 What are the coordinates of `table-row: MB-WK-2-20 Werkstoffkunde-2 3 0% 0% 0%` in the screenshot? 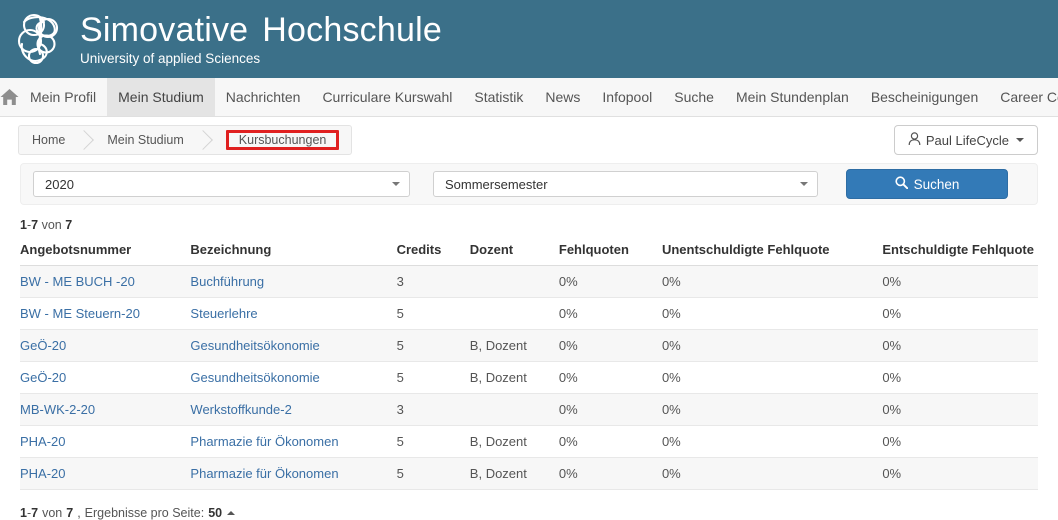 It's located at (529, 409).